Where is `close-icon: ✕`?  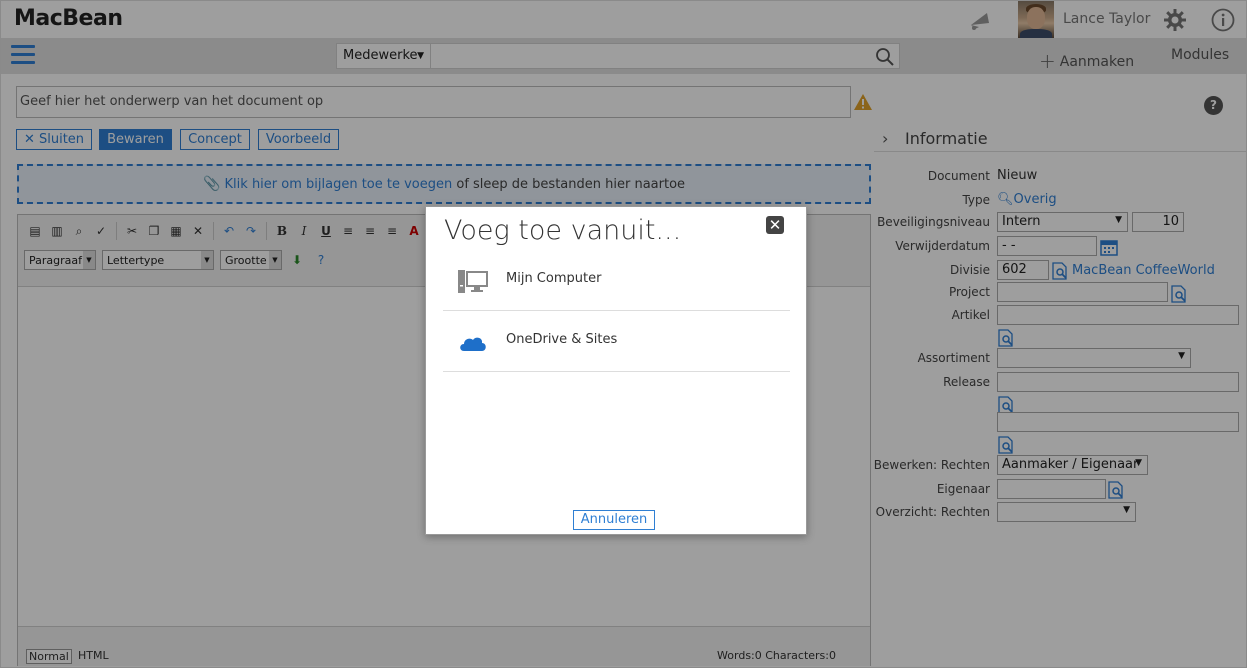
close-icon: ✕ is located at coordinates (775, 225).